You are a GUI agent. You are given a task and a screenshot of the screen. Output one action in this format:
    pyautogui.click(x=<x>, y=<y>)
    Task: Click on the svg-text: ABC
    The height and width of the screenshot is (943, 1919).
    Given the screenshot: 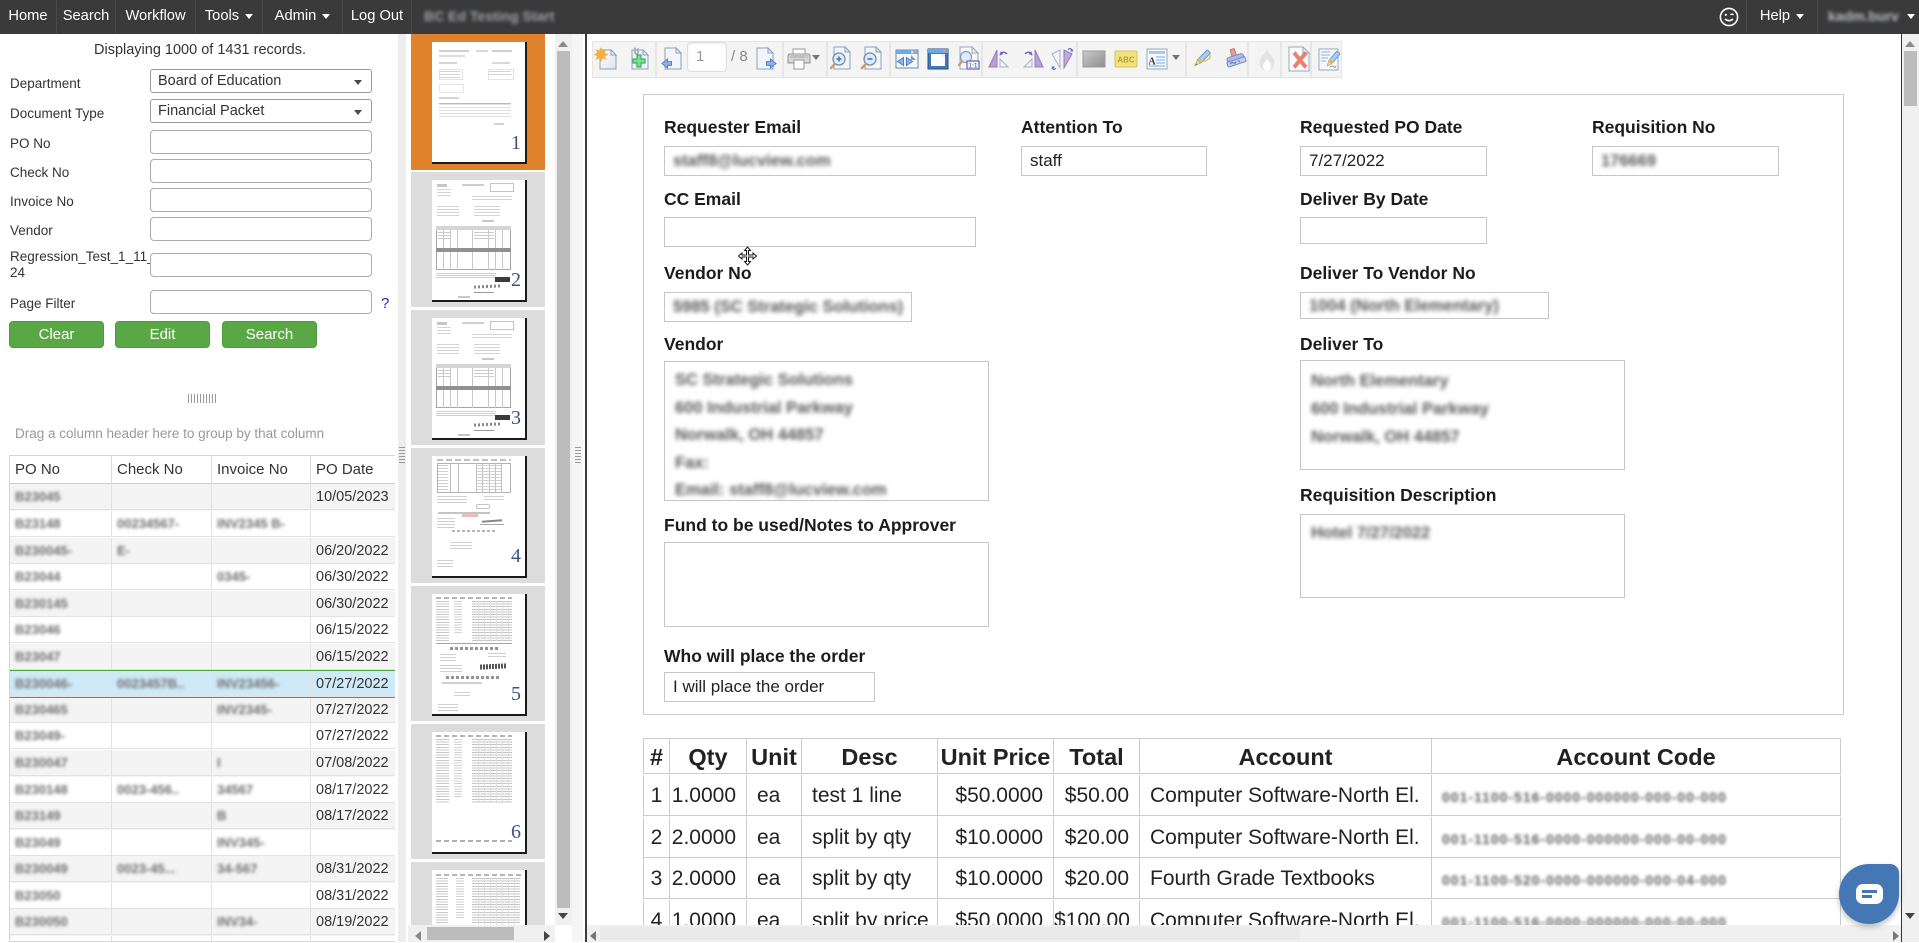 What is the action you would take?
    pyautogui.click(x=1126, y=60)
    